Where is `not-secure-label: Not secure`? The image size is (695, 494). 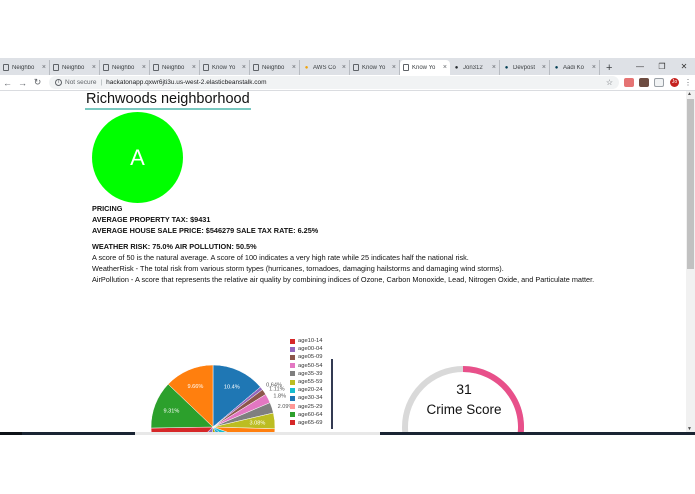
not-secure-label: Not secure is located at coordinates (81, 82).